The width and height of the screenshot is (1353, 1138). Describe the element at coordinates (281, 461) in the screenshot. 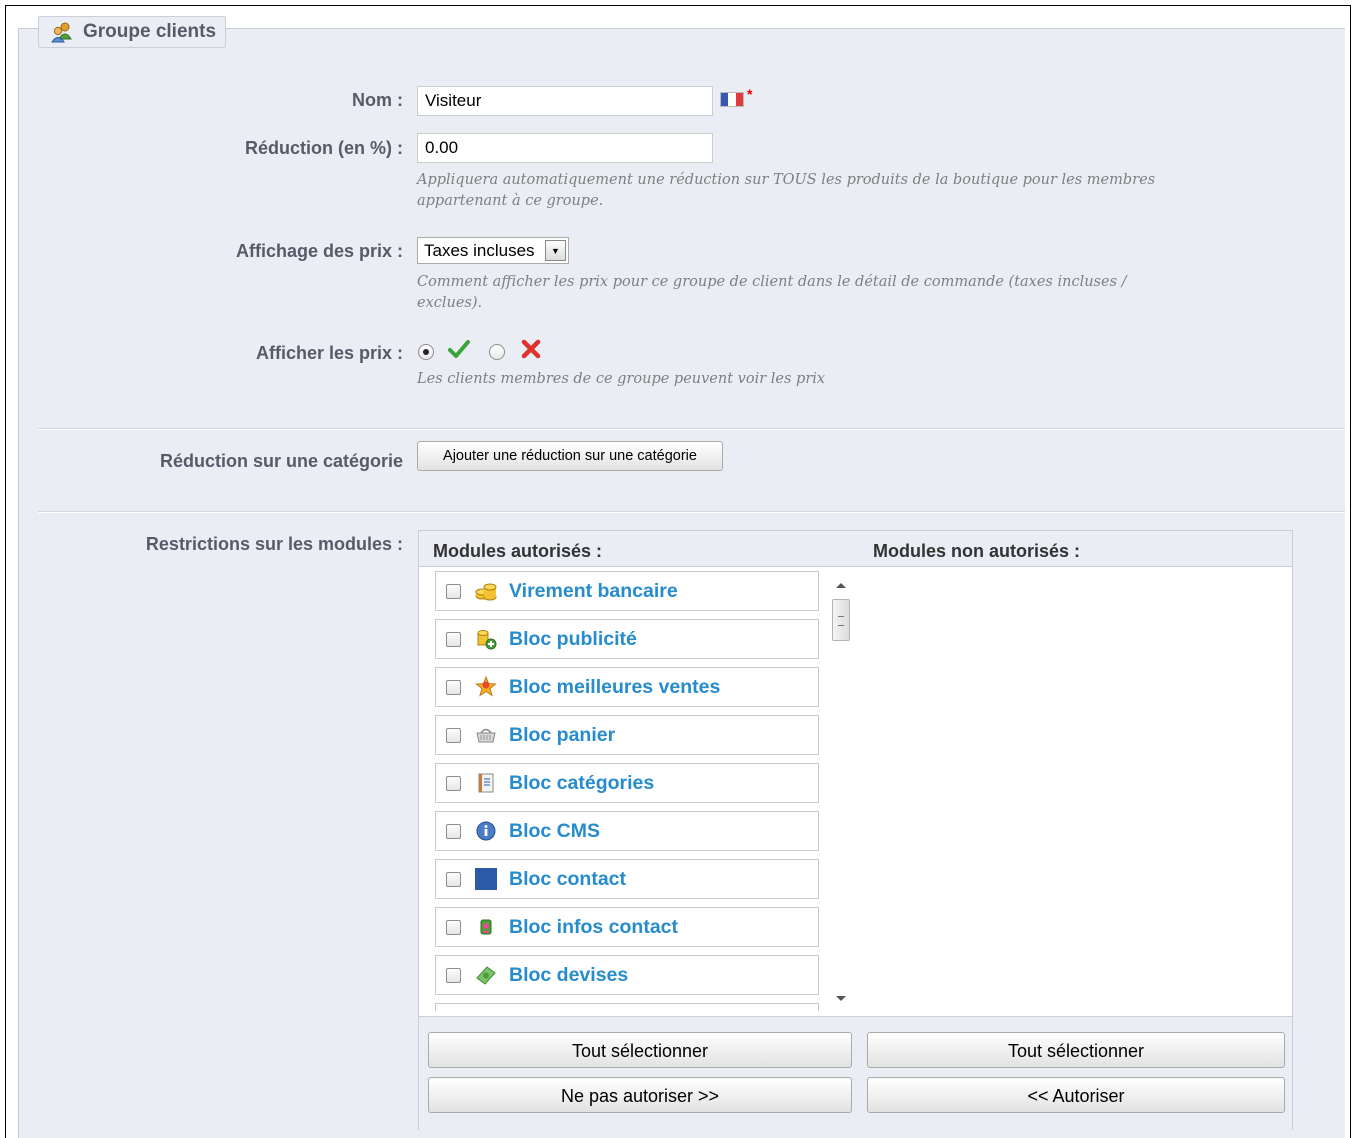

I see `category-reduction-label: Réduction sur une catégorie` at that location.